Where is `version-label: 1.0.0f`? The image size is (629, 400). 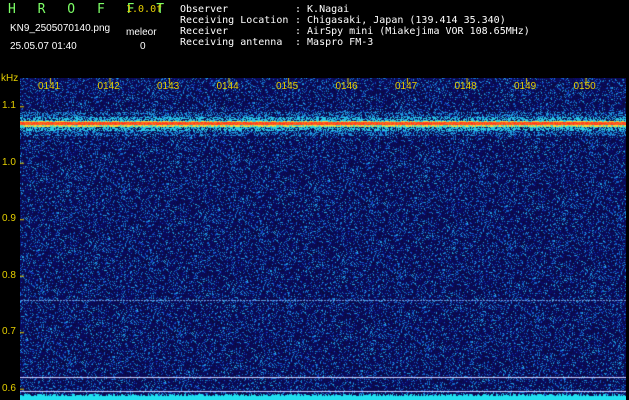
version-label: 1.0.0f is located at coordinates (144, 9).